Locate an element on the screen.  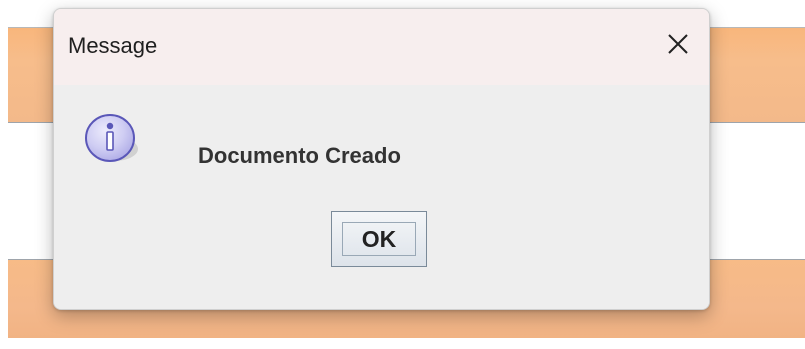
background-left-edge is located at coordinates (4, 174).